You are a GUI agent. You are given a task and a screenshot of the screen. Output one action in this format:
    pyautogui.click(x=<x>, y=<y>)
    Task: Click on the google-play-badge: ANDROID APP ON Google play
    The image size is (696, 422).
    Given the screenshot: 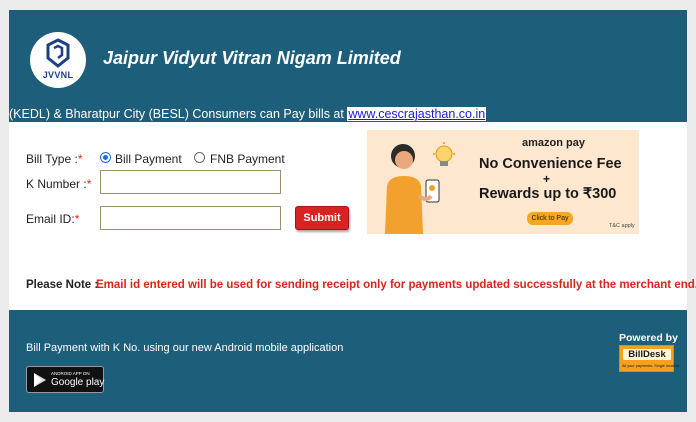 What is the action you would take?
    pyautogui.click(x=65, y=379)
    